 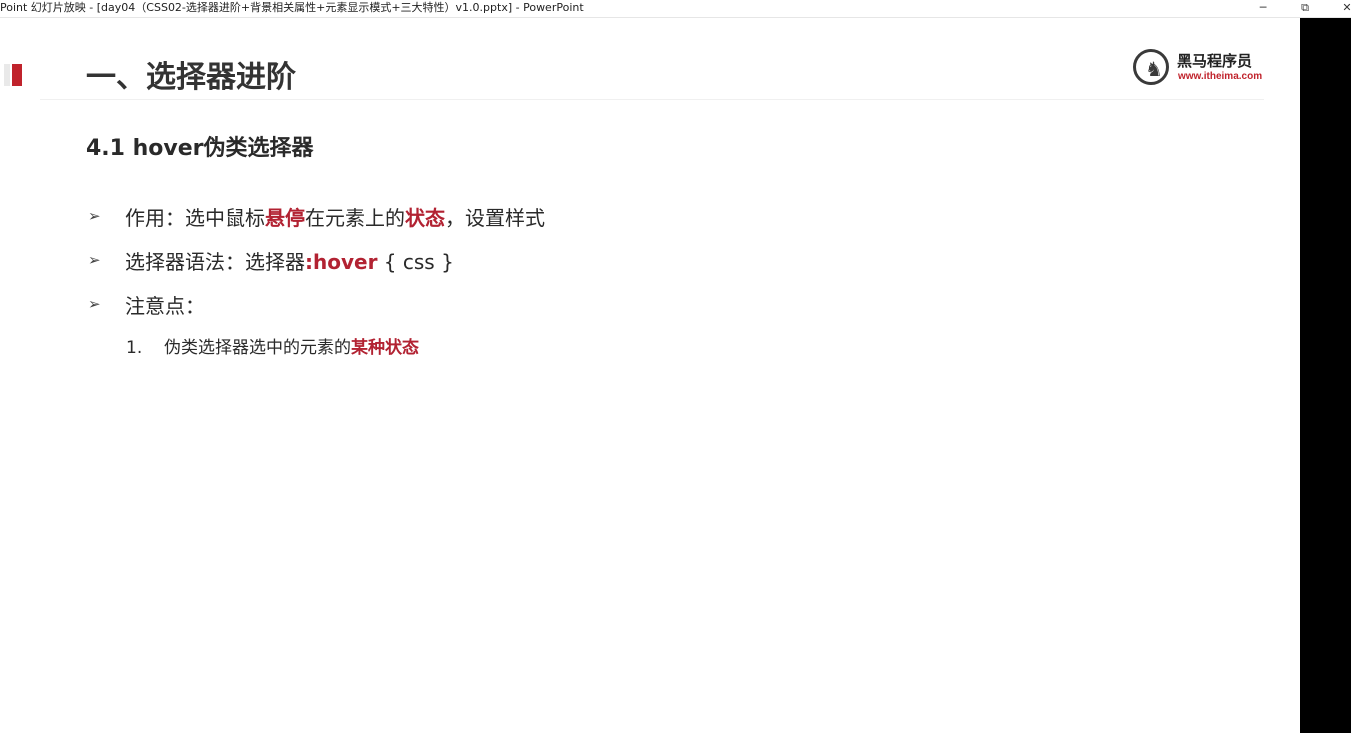 I want to click on highlight-text: :hover, so click(x=341, y=262).